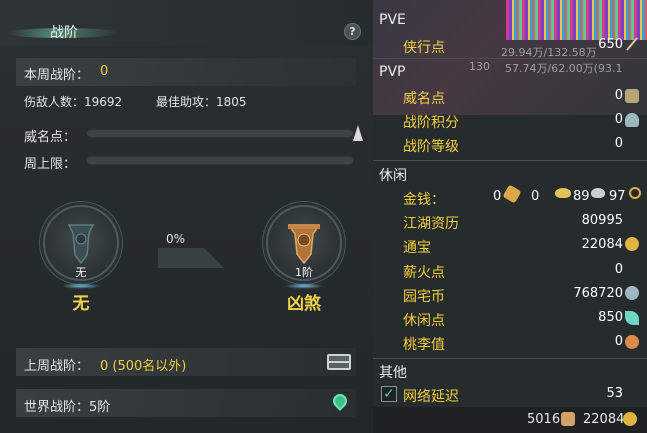 The width and height of the screenshot is (647, 433). Describe the element at coordinates (186, 23) in the screenshot. I see `panel-header: 战阶 ?` at that location.